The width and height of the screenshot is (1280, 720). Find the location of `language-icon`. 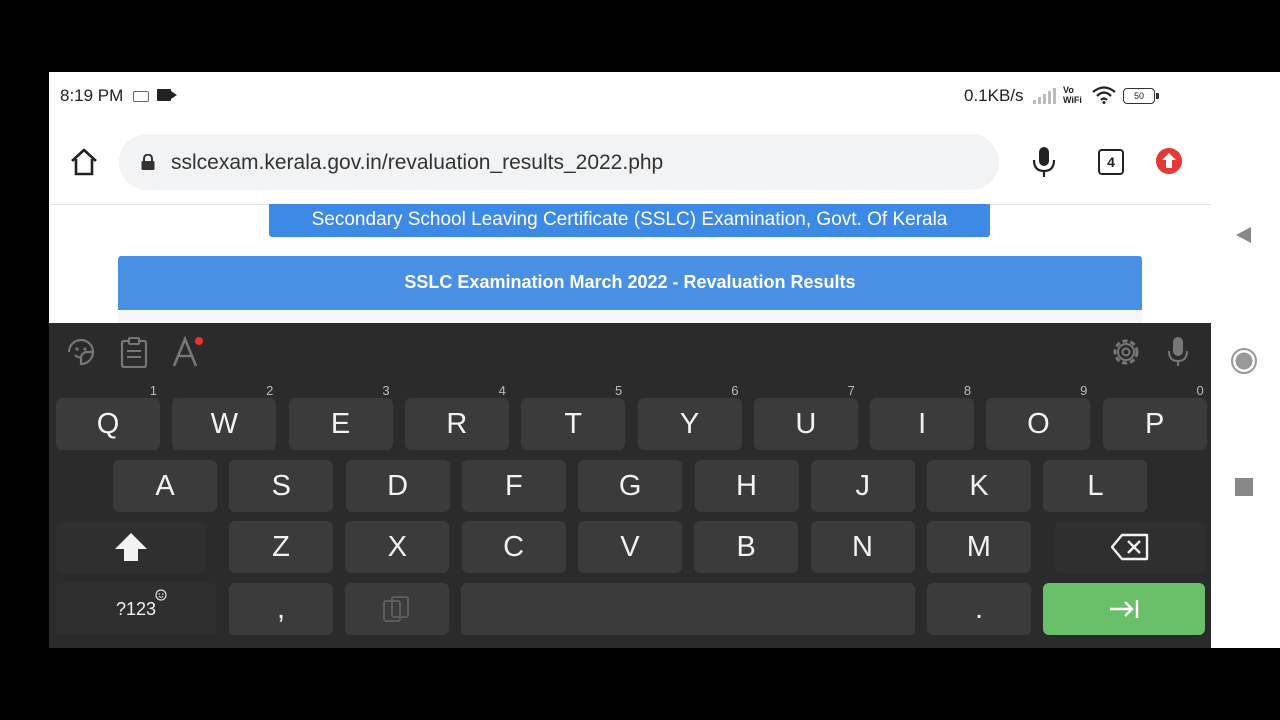

language-icon is located at coordinates (396, 609).